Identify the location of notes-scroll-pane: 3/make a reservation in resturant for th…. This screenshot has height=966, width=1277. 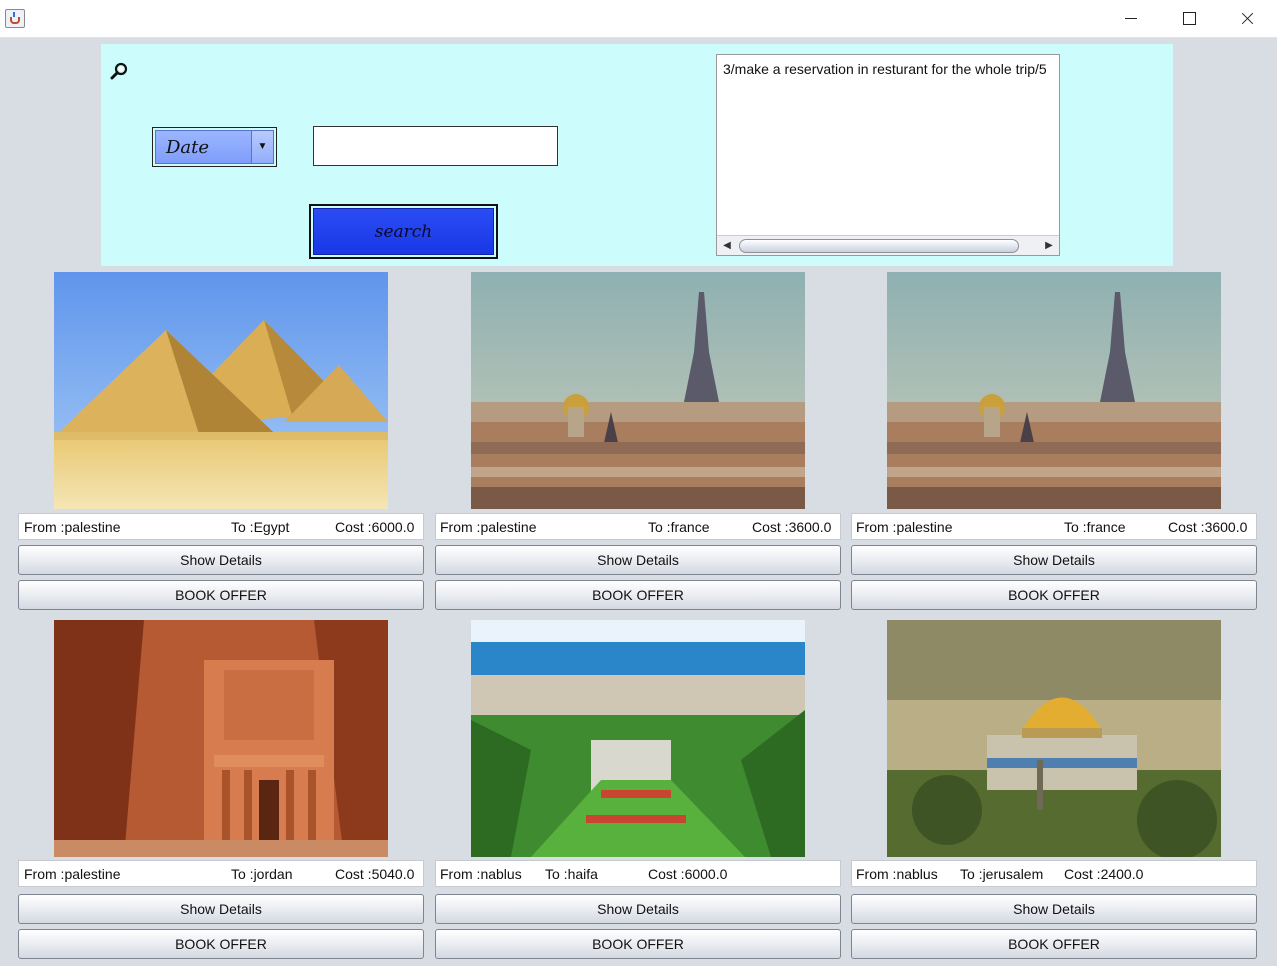
(888, 155).